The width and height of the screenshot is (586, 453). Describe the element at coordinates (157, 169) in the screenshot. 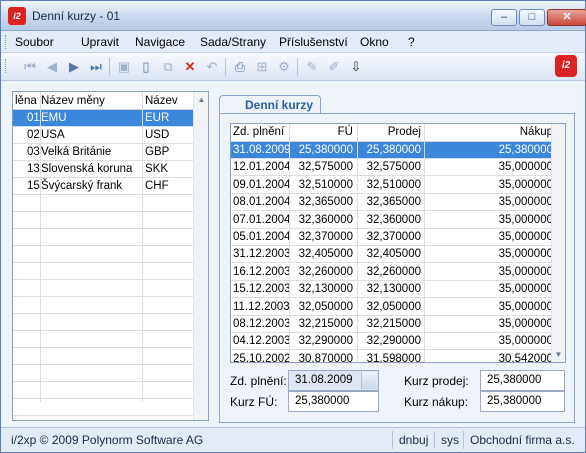

I see `currency-abbreviation: SKK` at that location.